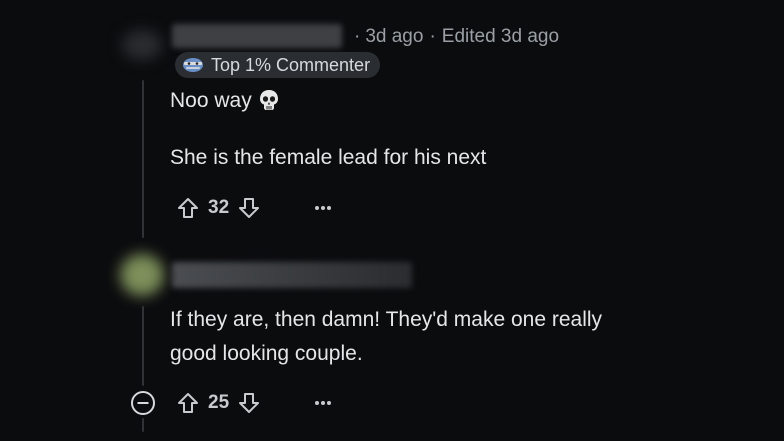  What do you see at coordinates (193, 65) in the screenshot?
I see `flair-icon` at bounding box center [193, 65].